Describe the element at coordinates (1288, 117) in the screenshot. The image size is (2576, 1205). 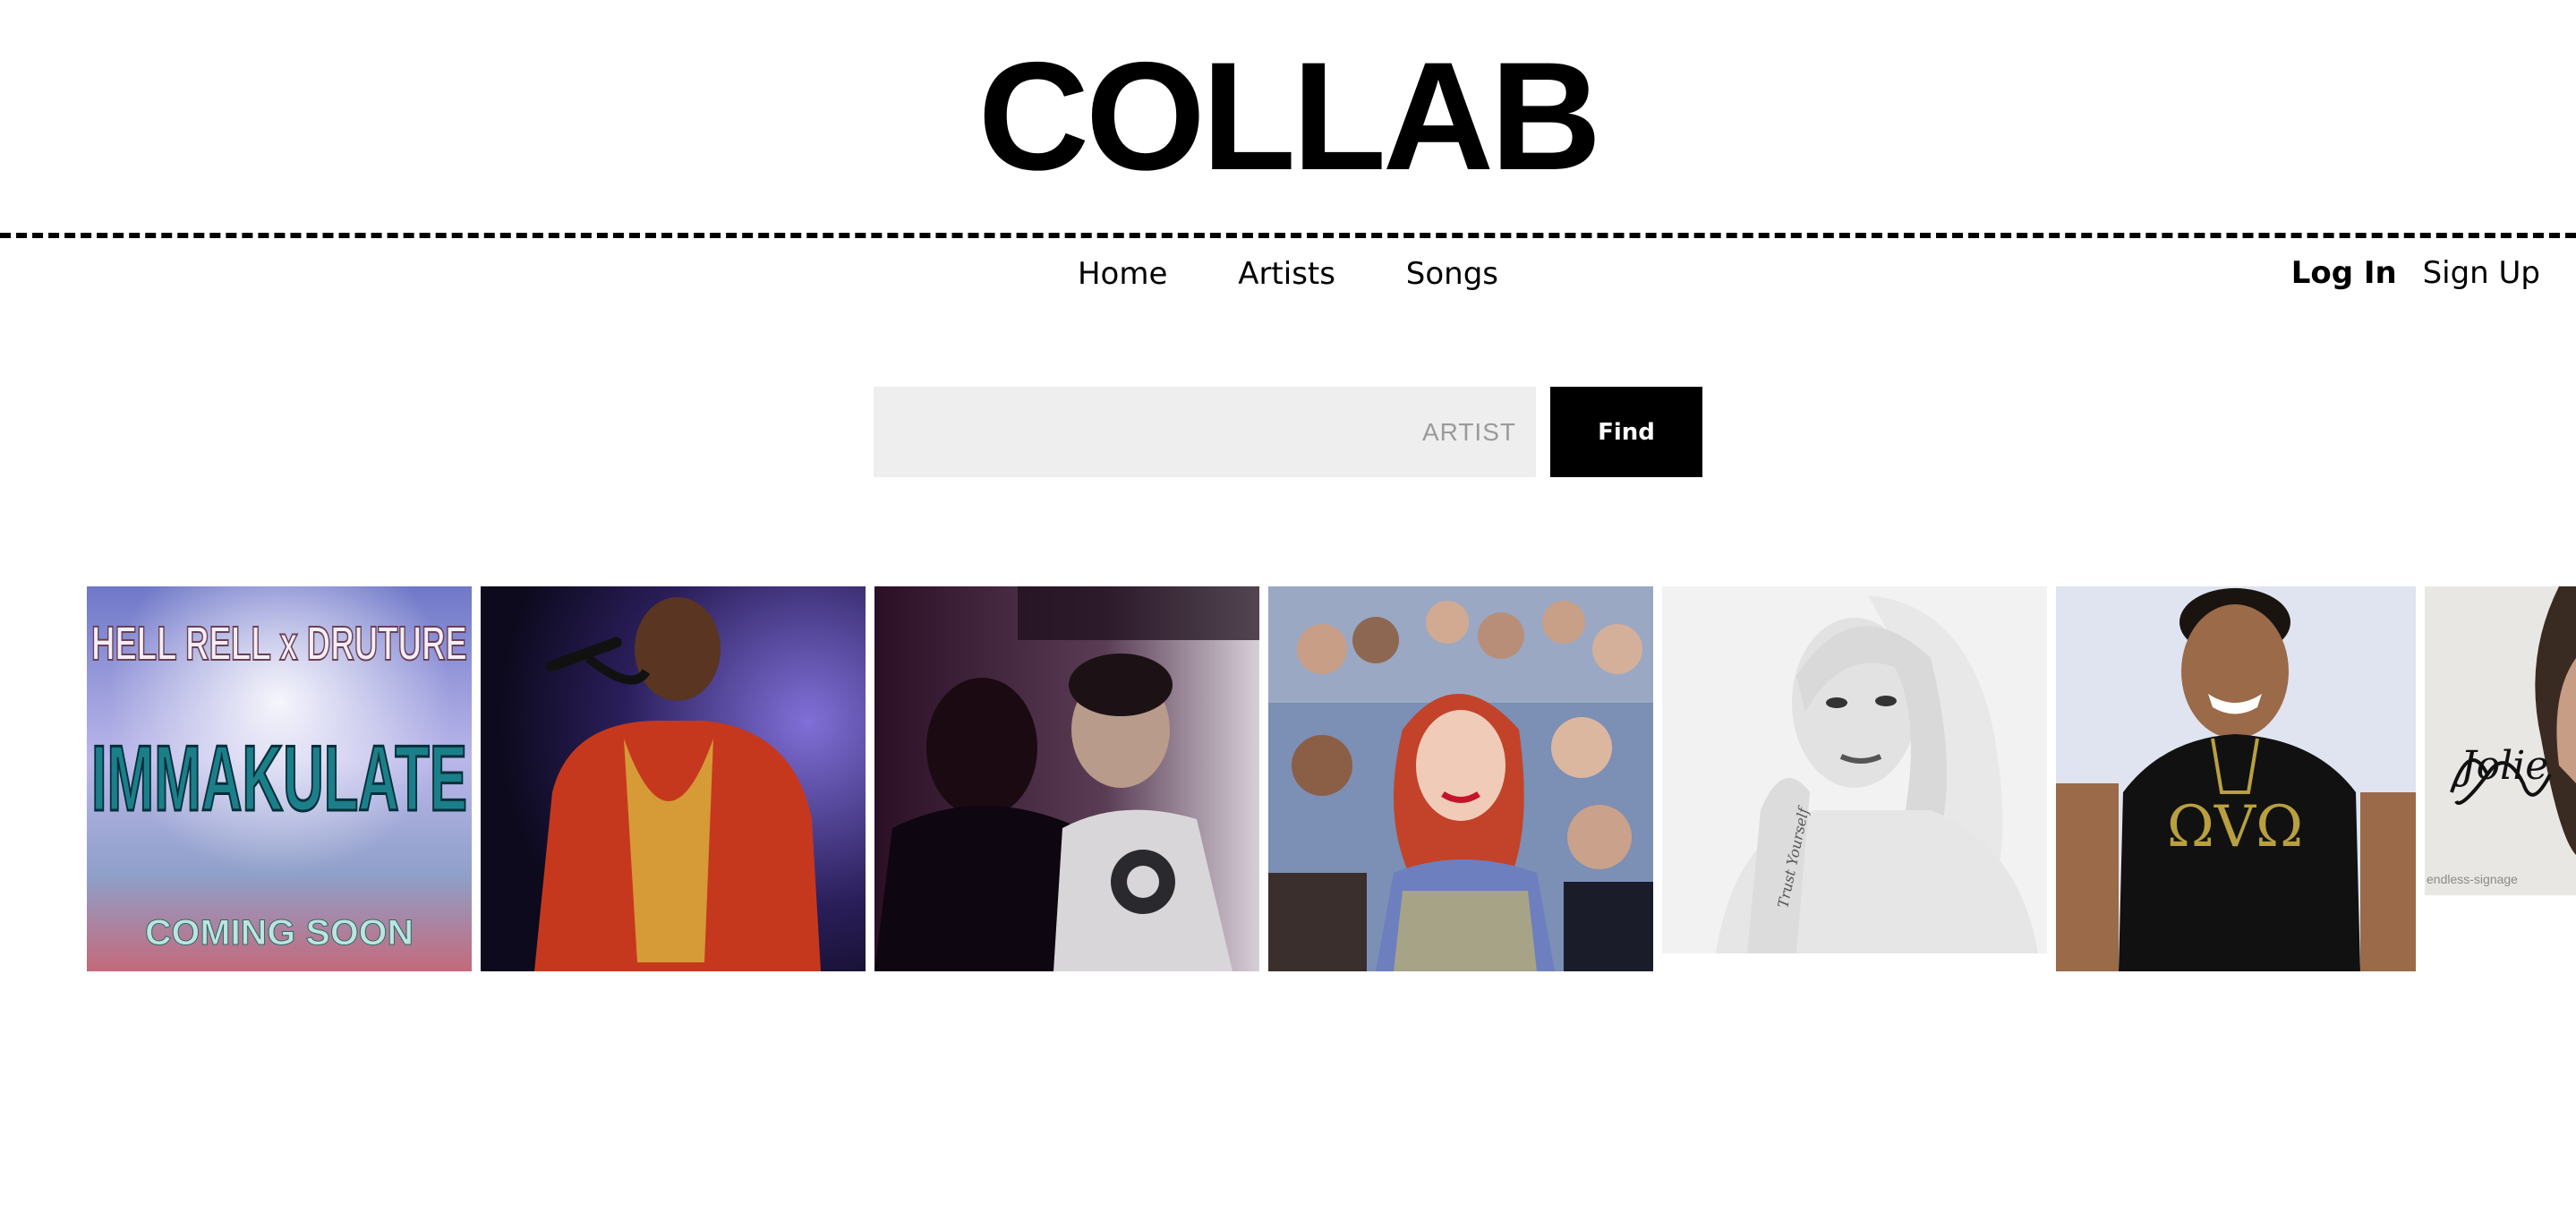
I see `site-logo: COLLAB` at that location.